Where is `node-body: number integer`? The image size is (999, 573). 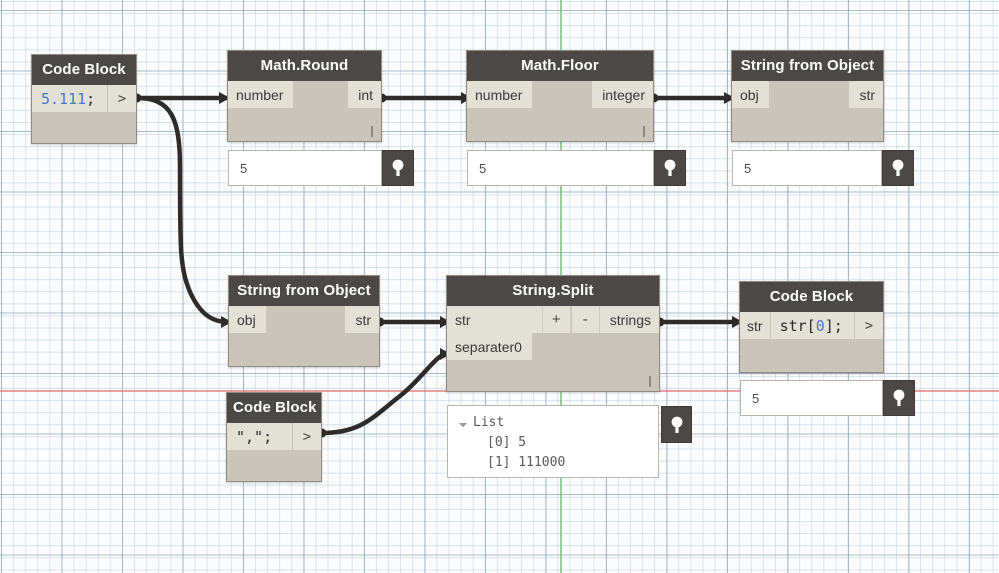
node-body: number integer is located at coordinates (560, 111).